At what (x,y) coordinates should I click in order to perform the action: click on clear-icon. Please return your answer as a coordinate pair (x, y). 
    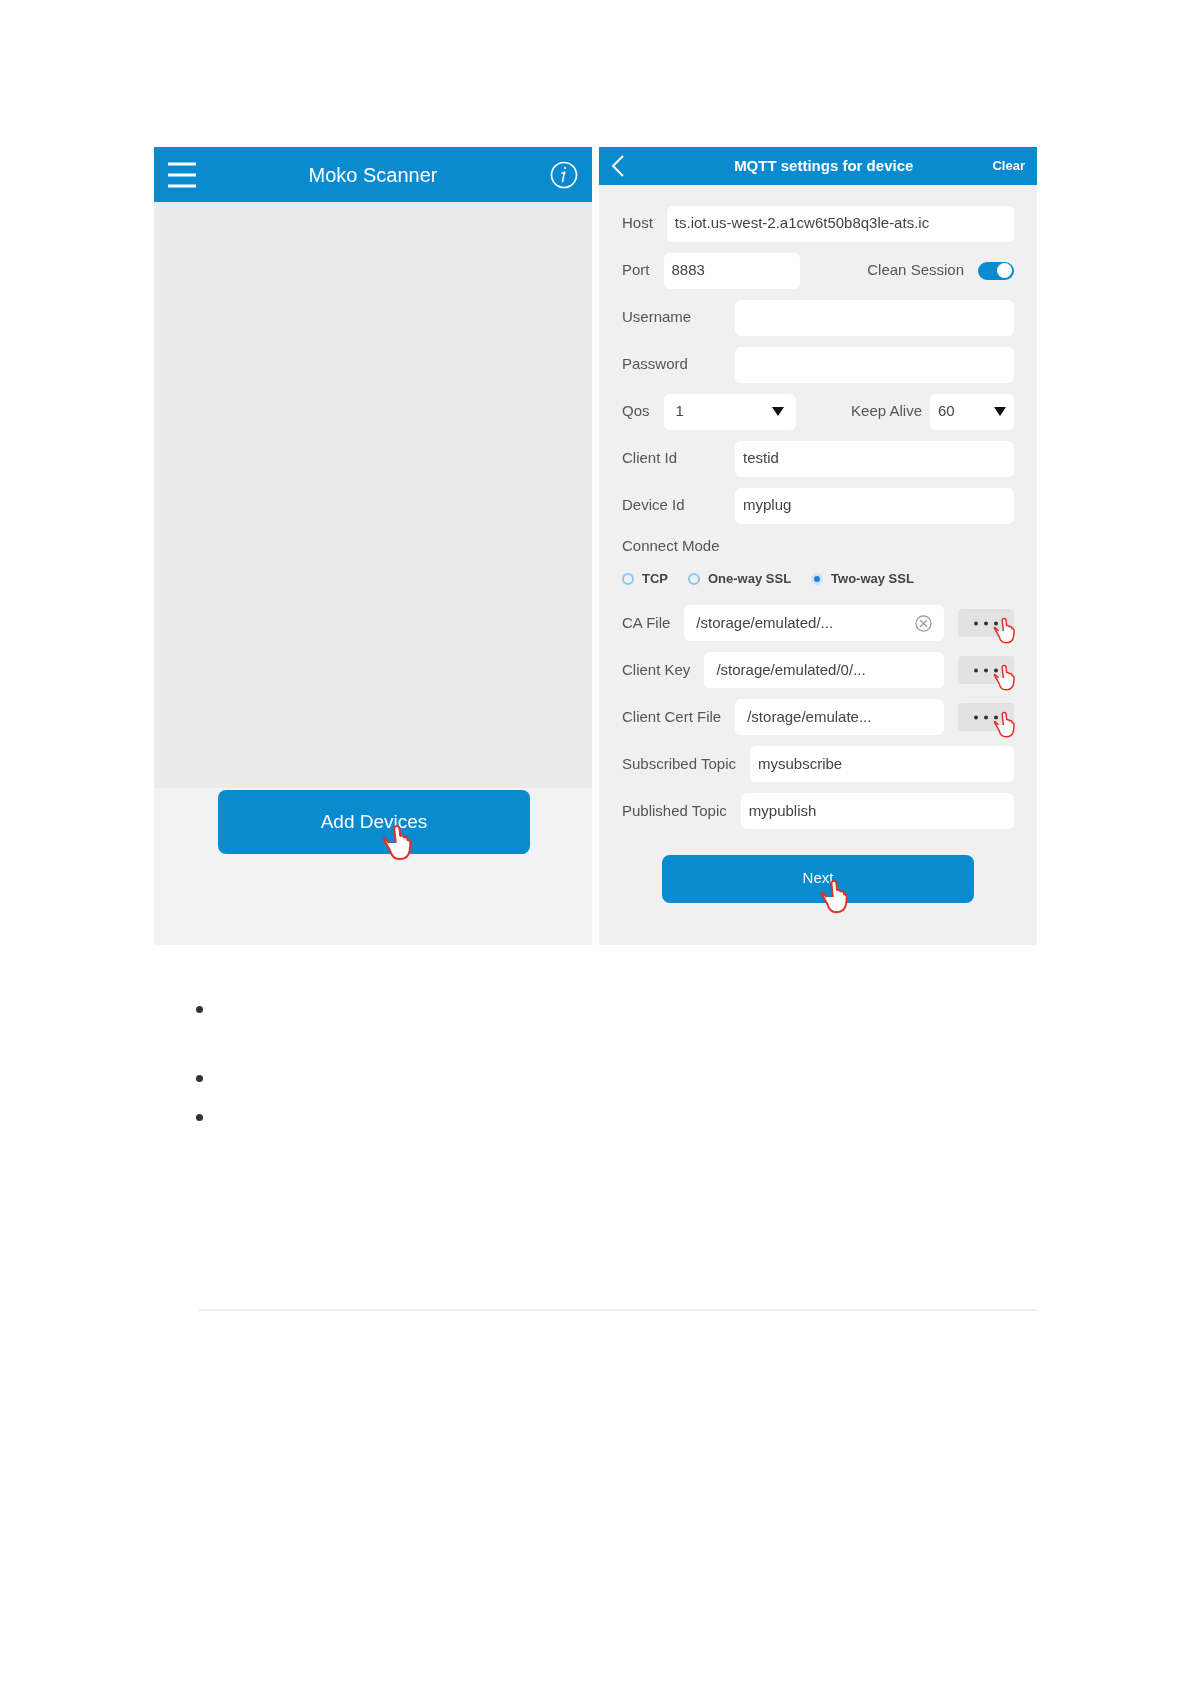
    Looking at the image, I should click on (923, 623).